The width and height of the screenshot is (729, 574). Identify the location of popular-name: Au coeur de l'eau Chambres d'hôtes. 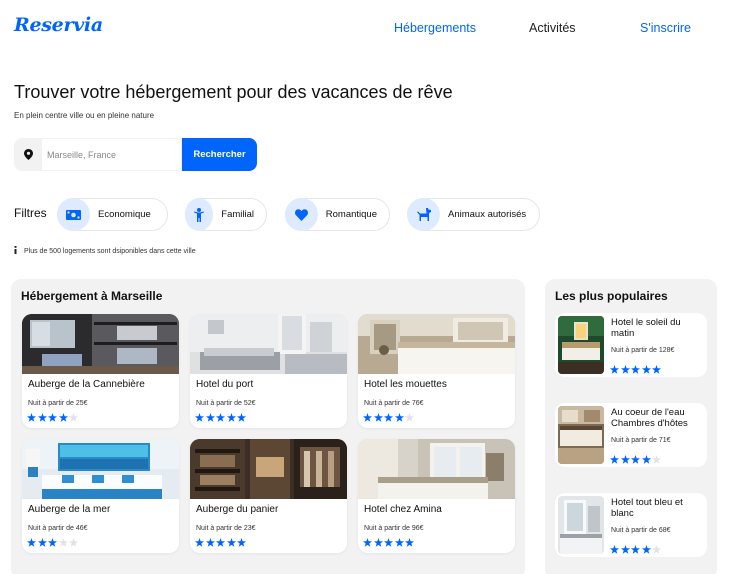
(649, 418).